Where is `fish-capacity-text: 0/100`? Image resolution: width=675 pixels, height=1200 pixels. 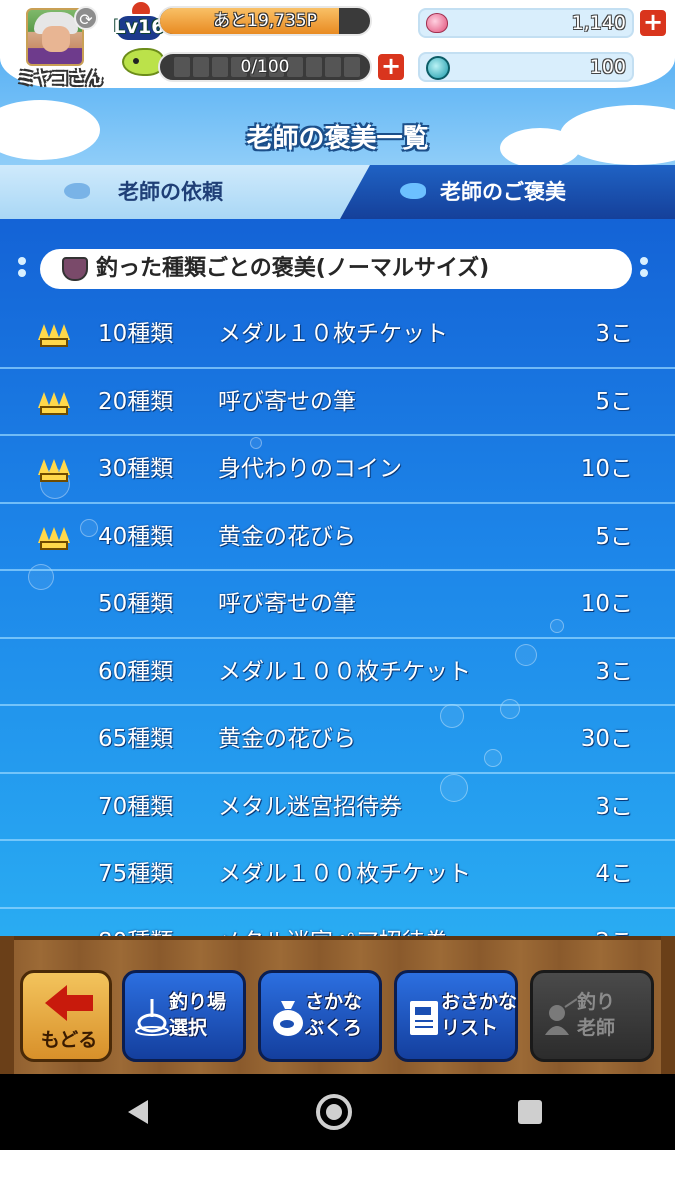
fish-capacity-text: 0/100 is located at coordinates (265, 67).